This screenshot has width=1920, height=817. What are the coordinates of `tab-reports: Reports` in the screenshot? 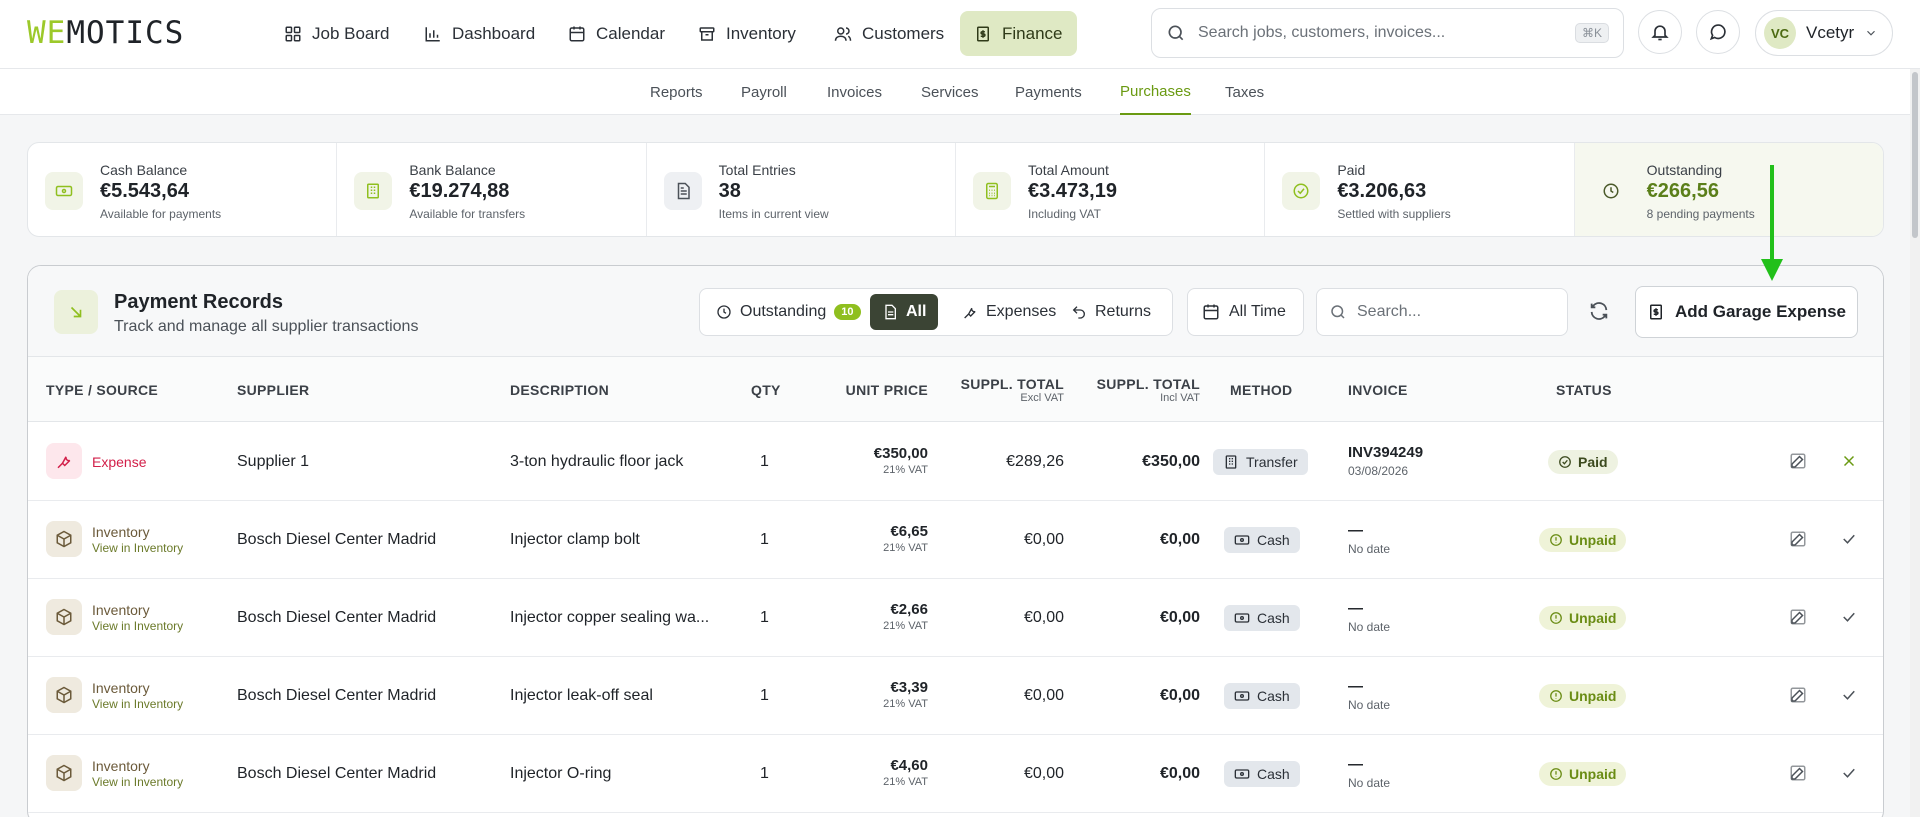 It's located at (676, 92).